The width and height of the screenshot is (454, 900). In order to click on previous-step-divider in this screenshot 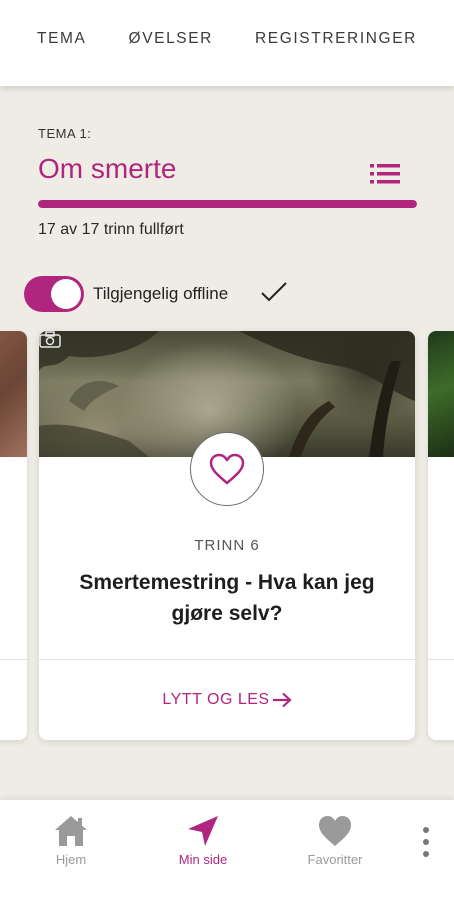, I will do `click(13, 659)`.